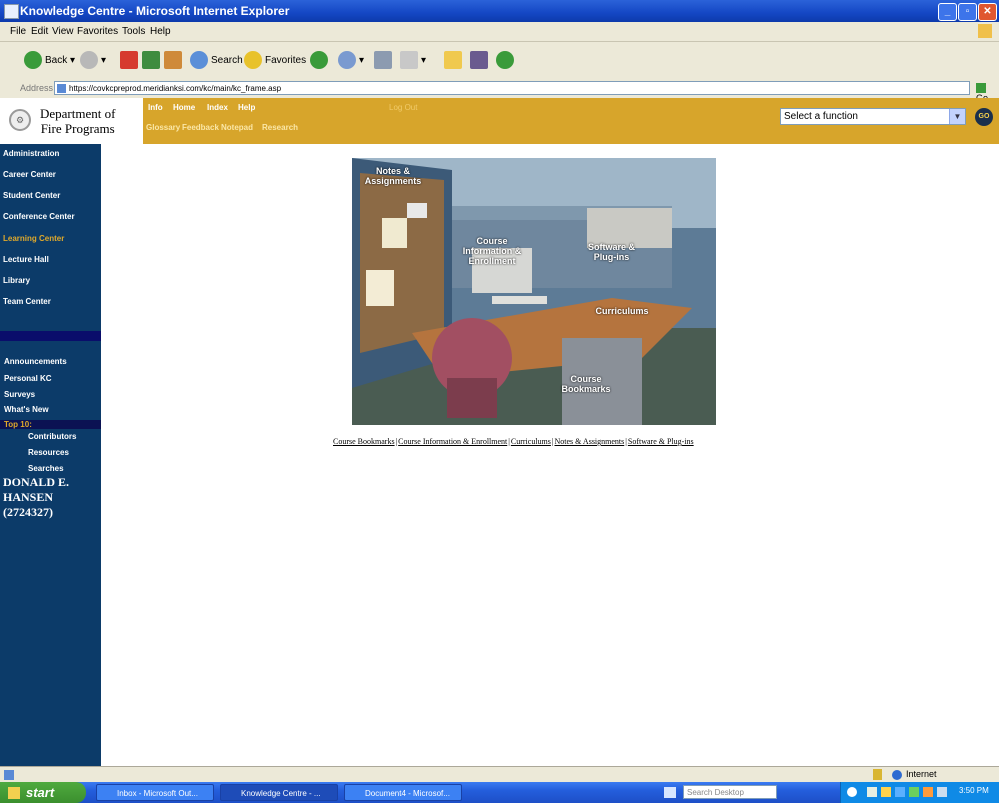 This screenshot has width=999, height=803. What do you see at coordinates (31, 195) in the screenshot?
I see `sidebar-item-student-center: Student Center` at bounding box center [31, 195].